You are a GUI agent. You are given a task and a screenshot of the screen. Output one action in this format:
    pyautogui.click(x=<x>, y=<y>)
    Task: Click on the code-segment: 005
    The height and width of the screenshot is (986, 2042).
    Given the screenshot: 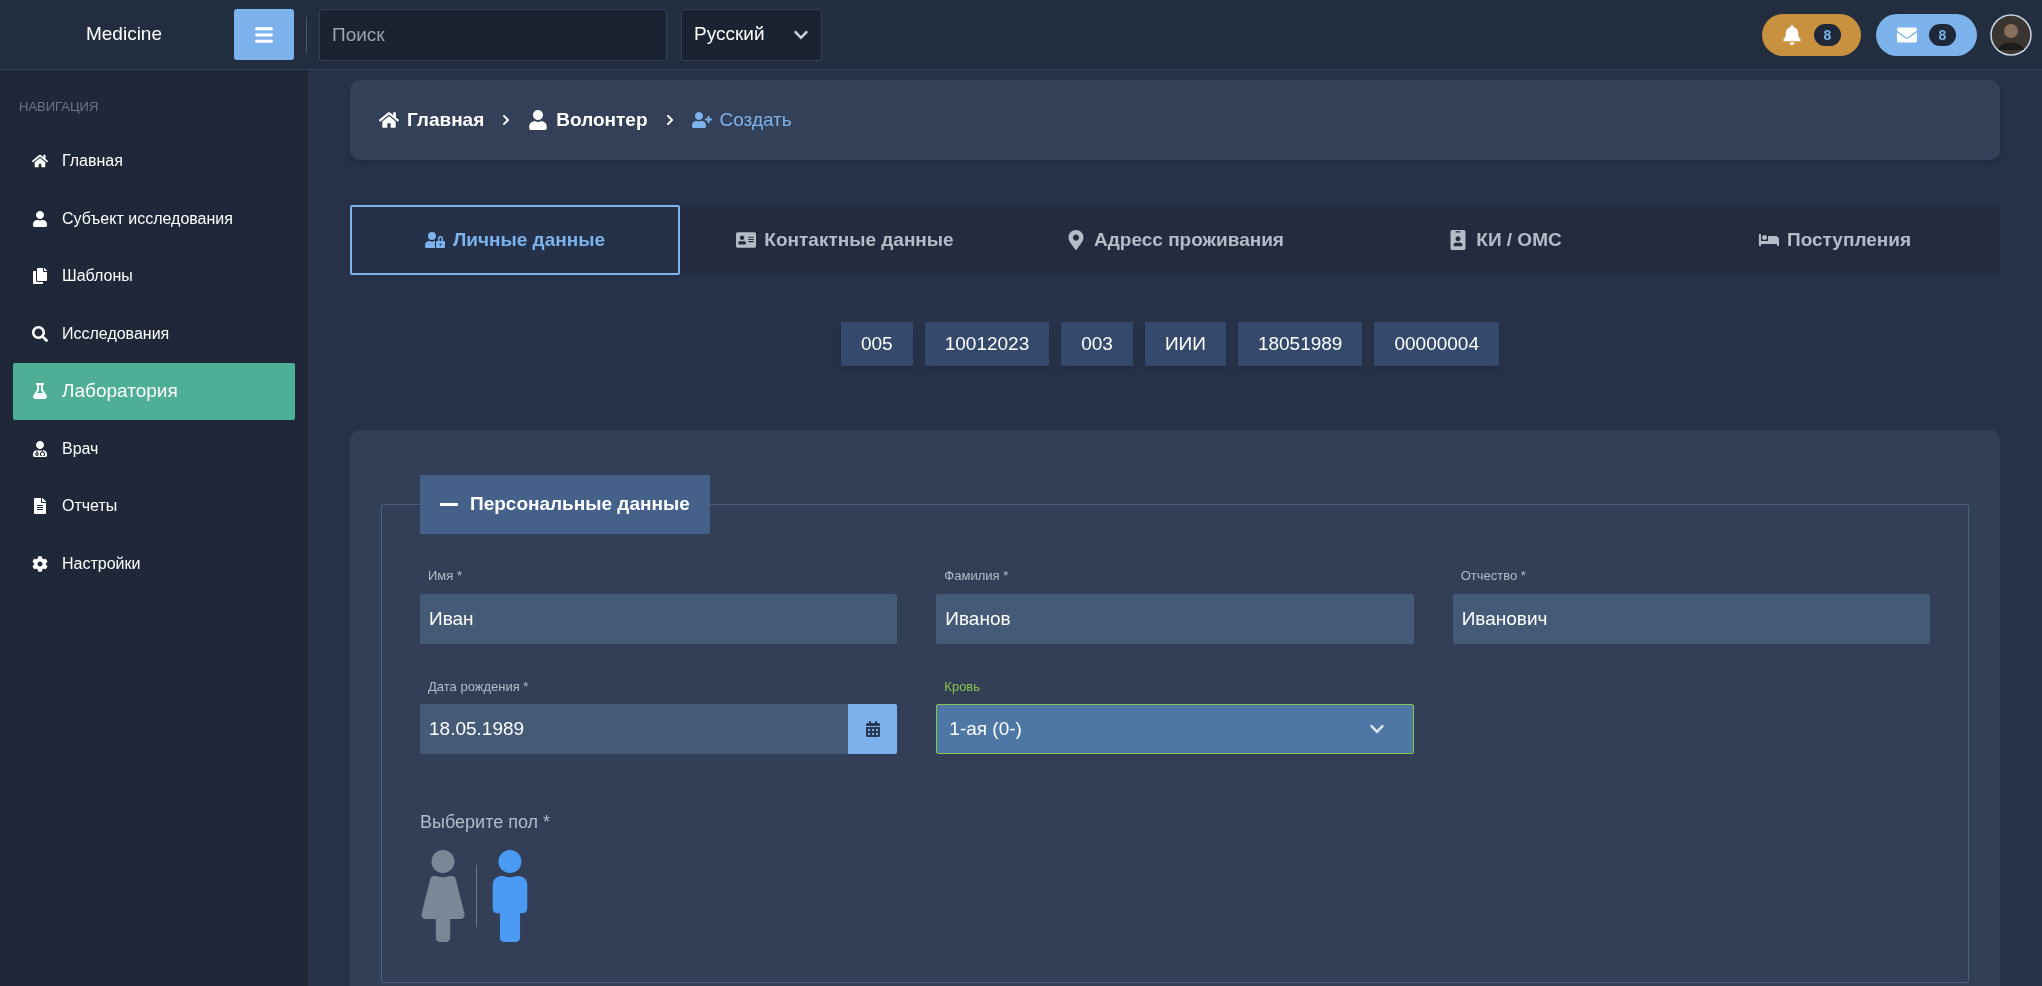 What is the action you would take?
    pyautogui.click(x=877, y=344)
    